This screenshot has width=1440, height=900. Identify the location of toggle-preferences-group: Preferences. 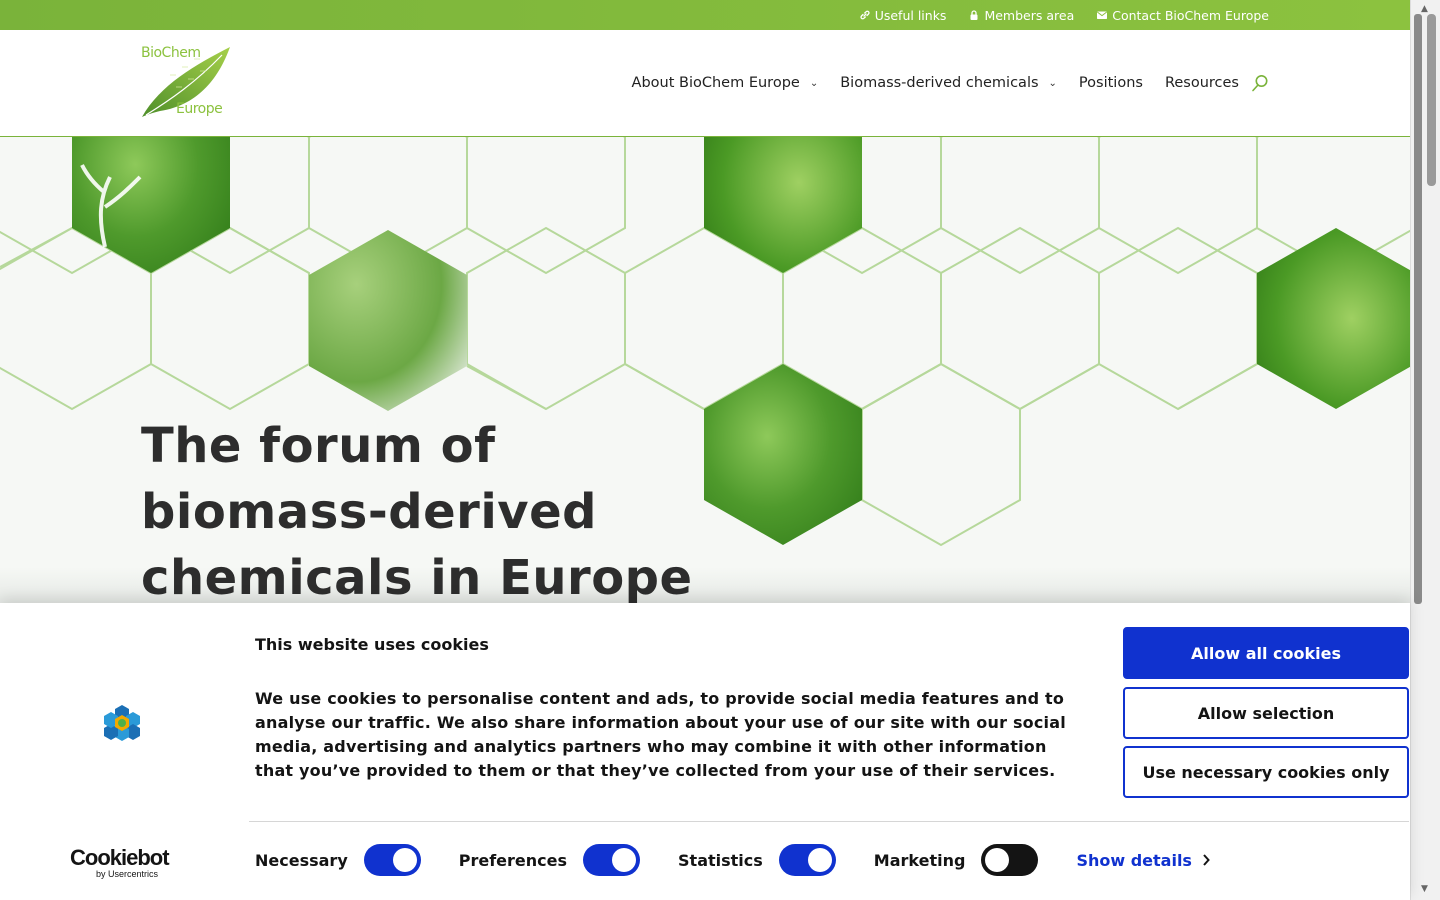
(549, 860).